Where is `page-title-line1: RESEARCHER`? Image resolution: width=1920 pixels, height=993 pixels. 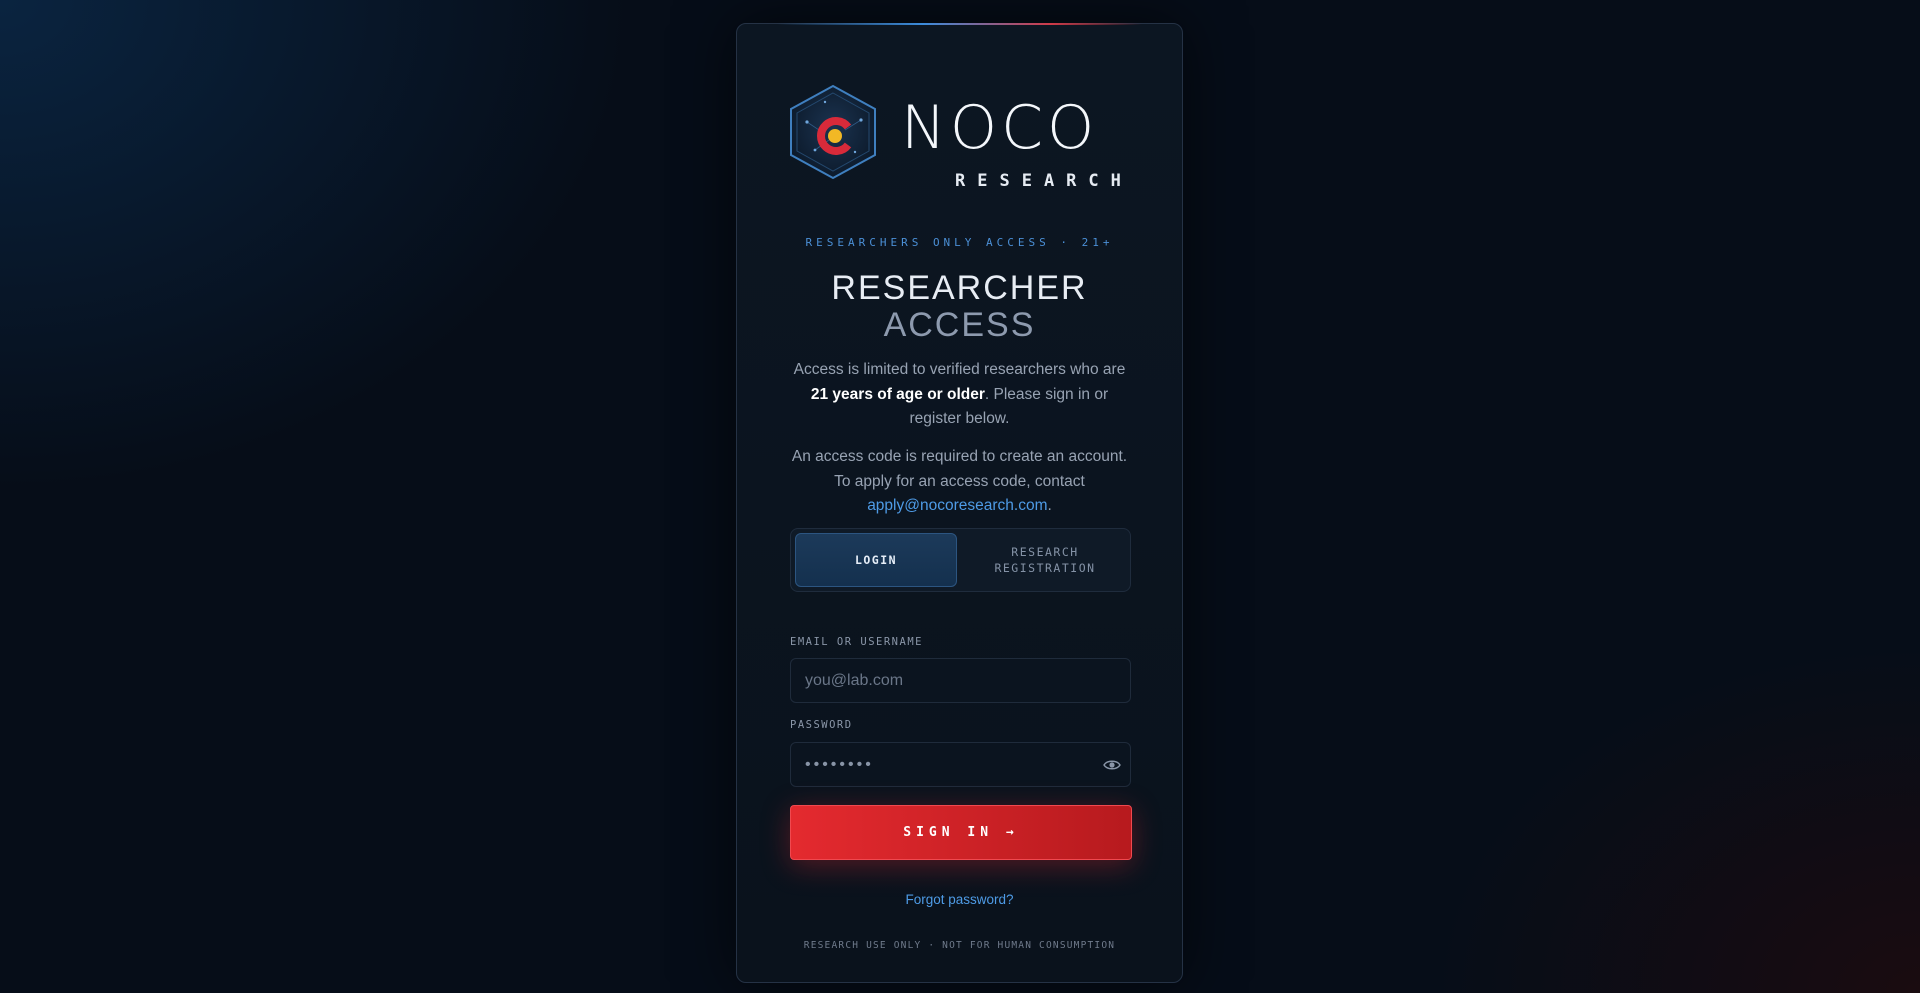
page-title-line1: RESEARCHER is located at coordinates (959, 288).